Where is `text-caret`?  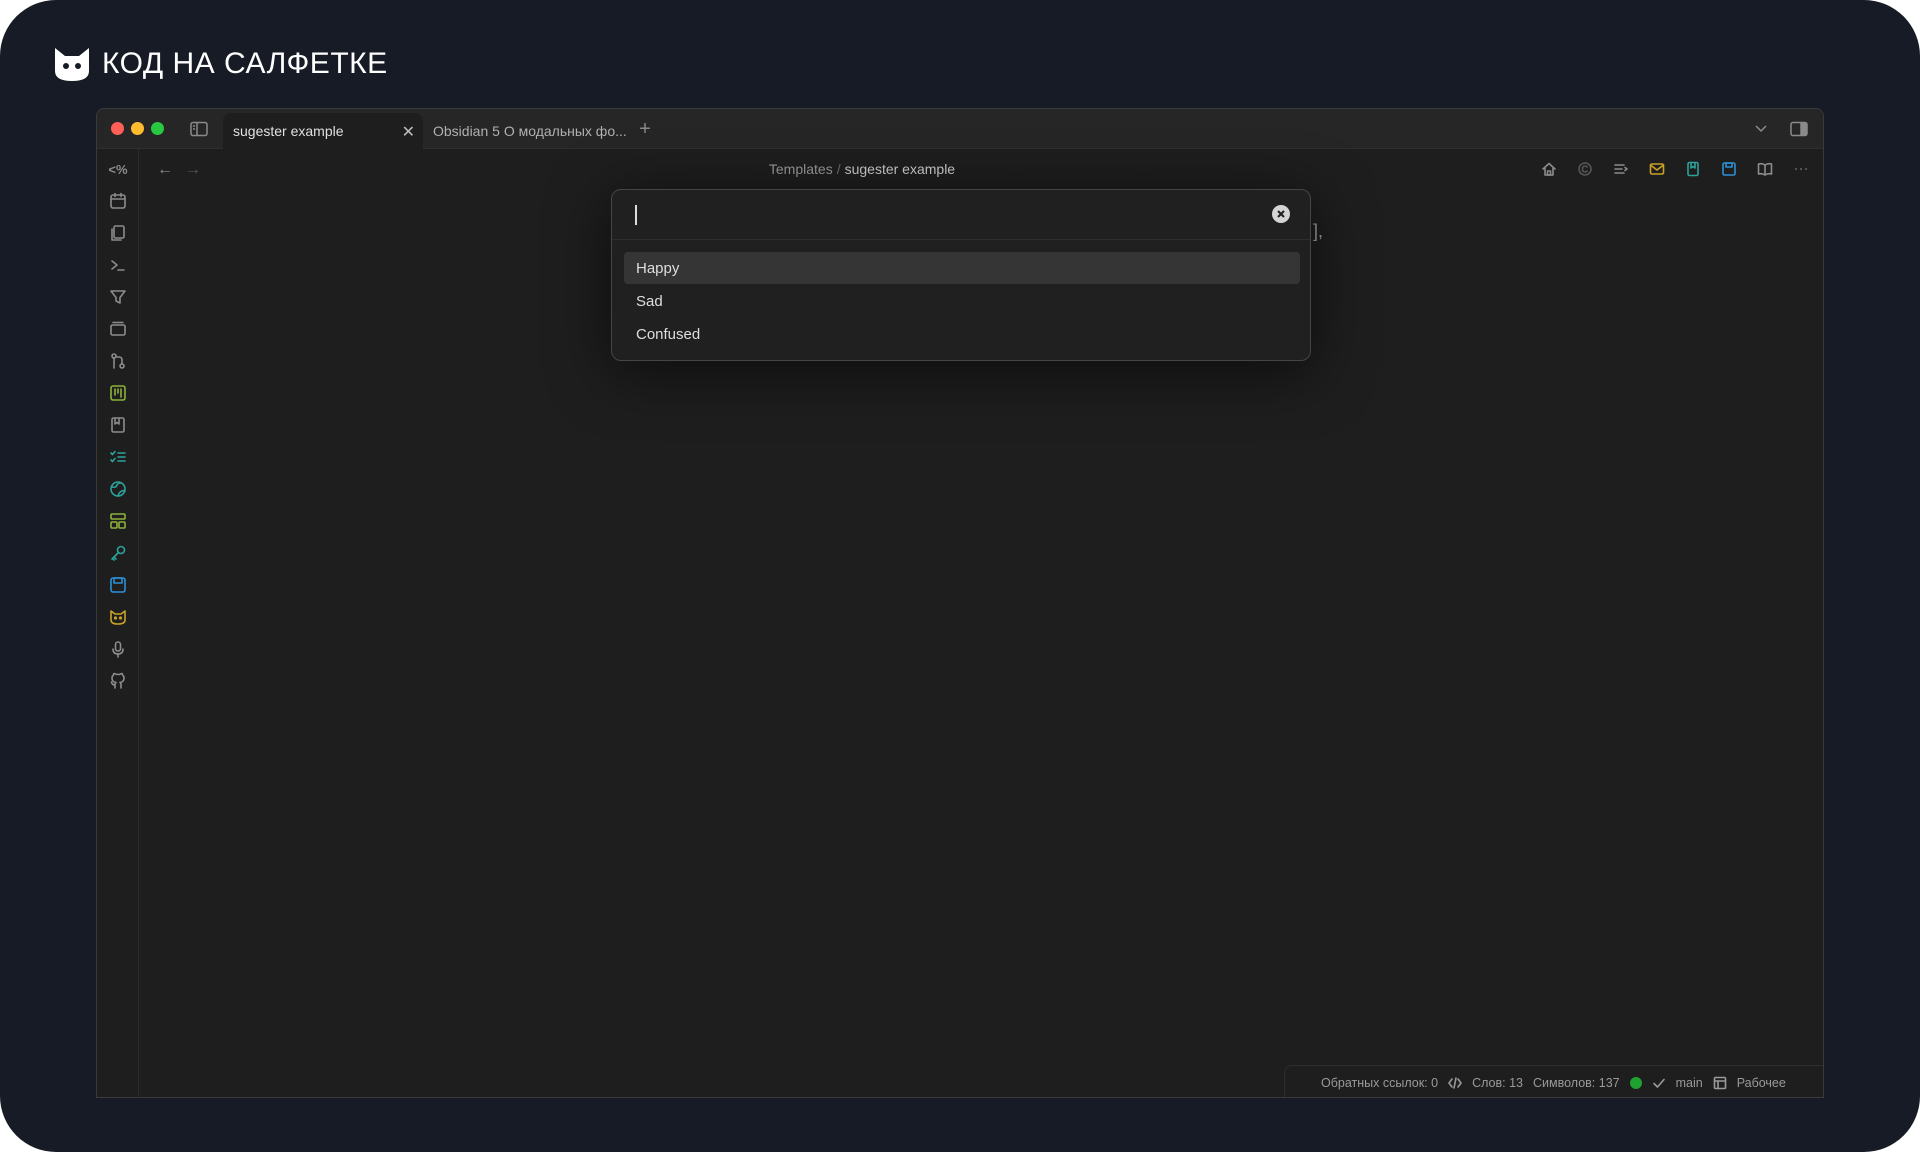 text-caret is located at coordinates (636, 215).